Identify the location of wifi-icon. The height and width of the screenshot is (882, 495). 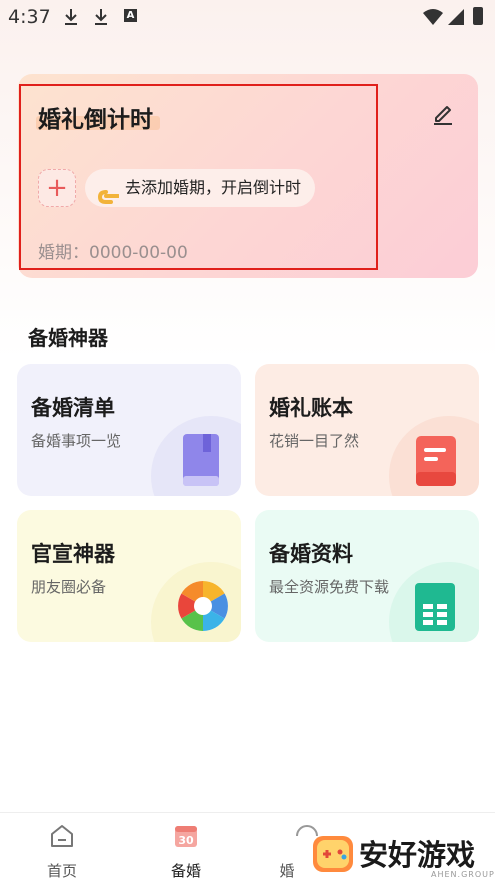
(433, 17).